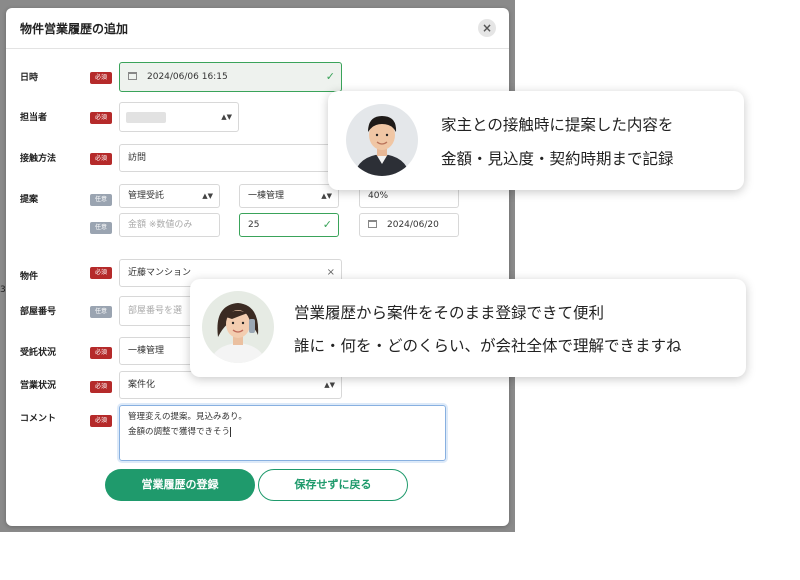 The height and width of the screenshot is (580, 800). What do you see at coordinates (187, 77) in the screenshot?
I see `datetime-value: 2024/06/06 16:15` at bounding box center [187, 77].